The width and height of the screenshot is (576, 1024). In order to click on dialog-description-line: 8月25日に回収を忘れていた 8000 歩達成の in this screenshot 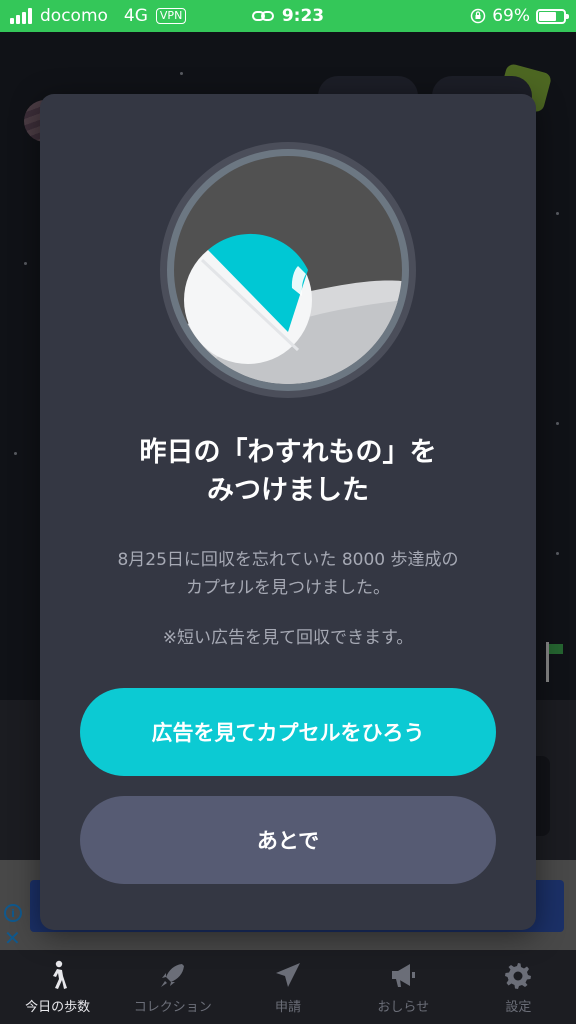, I will do `click(288, 560)`.